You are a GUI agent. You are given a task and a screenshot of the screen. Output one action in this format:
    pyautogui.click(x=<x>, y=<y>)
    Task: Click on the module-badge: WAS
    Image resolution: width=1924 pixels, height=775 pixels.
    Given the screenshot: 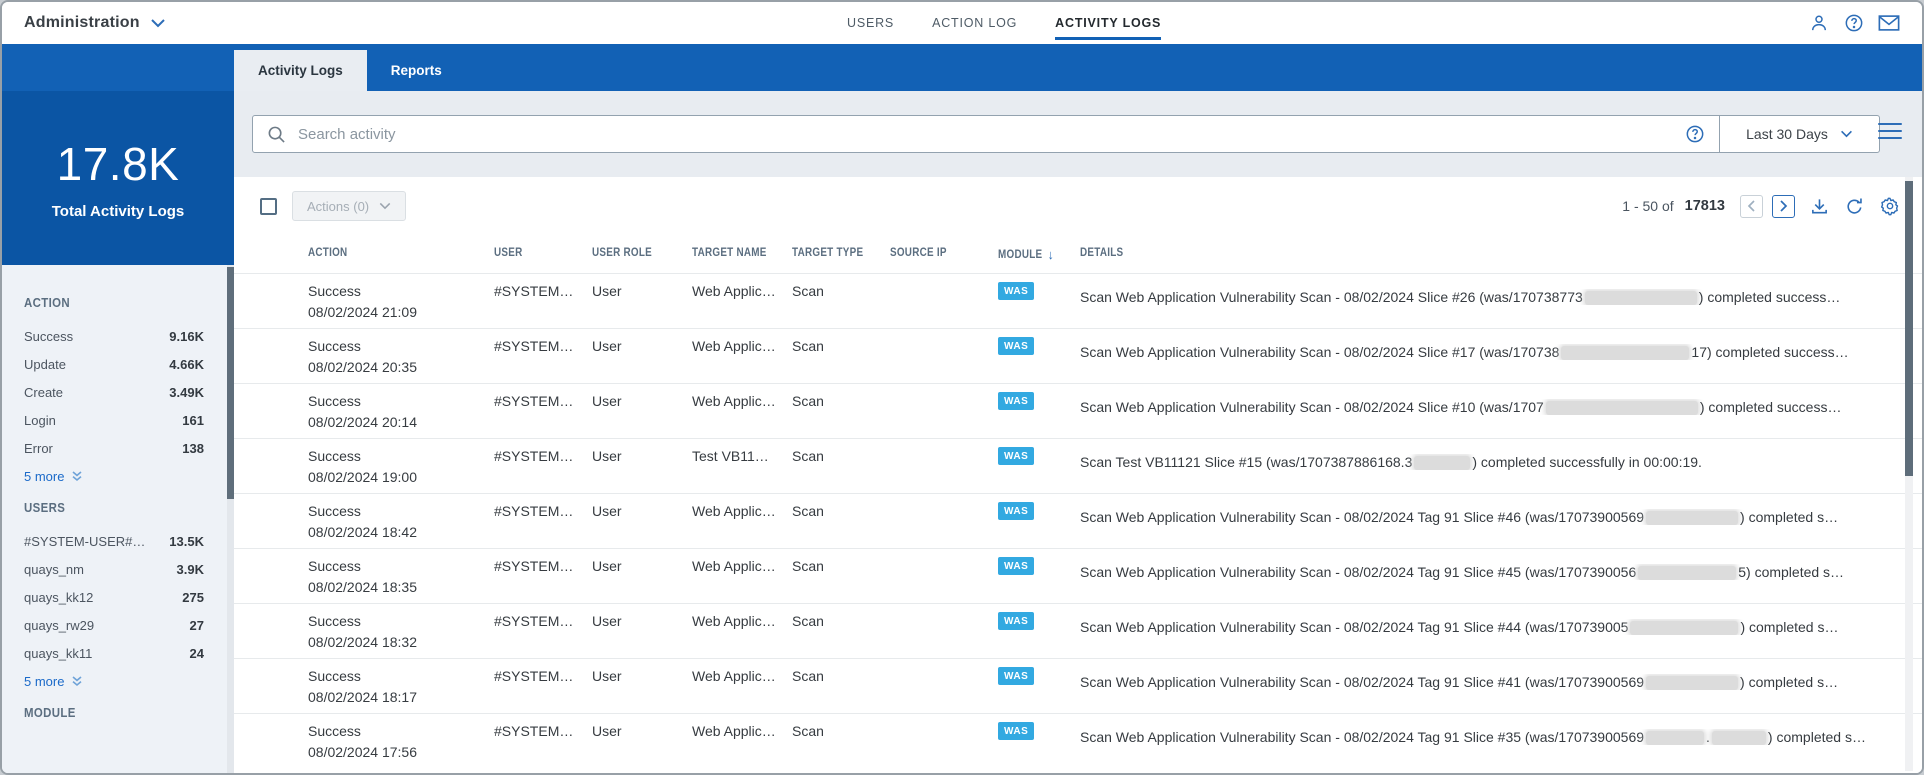 What is the action you would take?
    pyautogui.click(x=1016, y=731)
    